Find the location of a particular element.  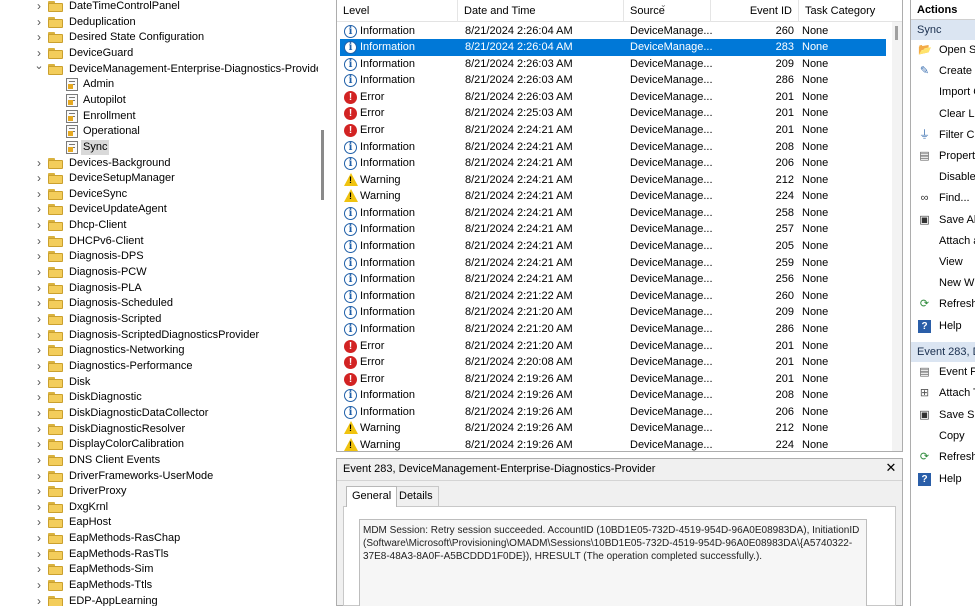

action-item: 📂 Open Sa is located at coordinates (943, 50).